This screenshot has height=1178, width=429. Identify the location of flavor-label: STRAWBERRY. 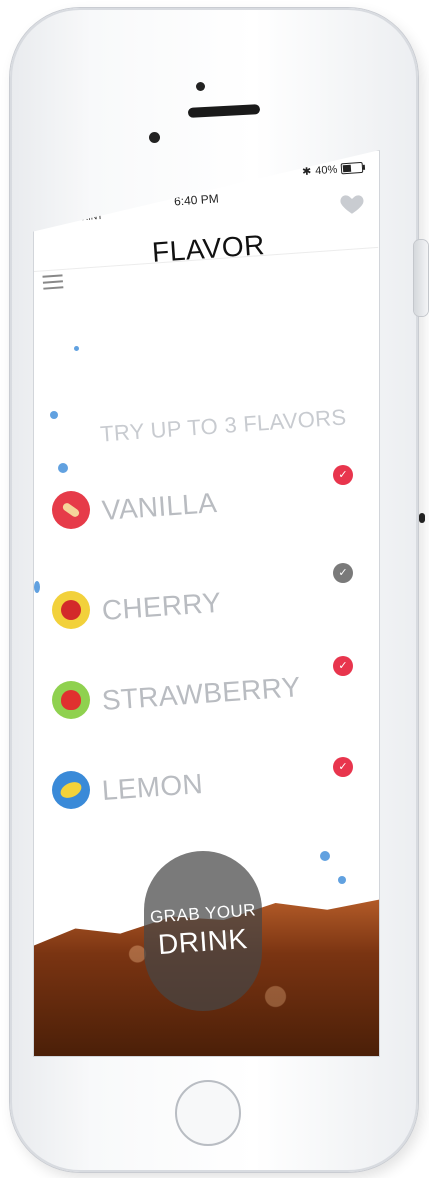
(201, 693).